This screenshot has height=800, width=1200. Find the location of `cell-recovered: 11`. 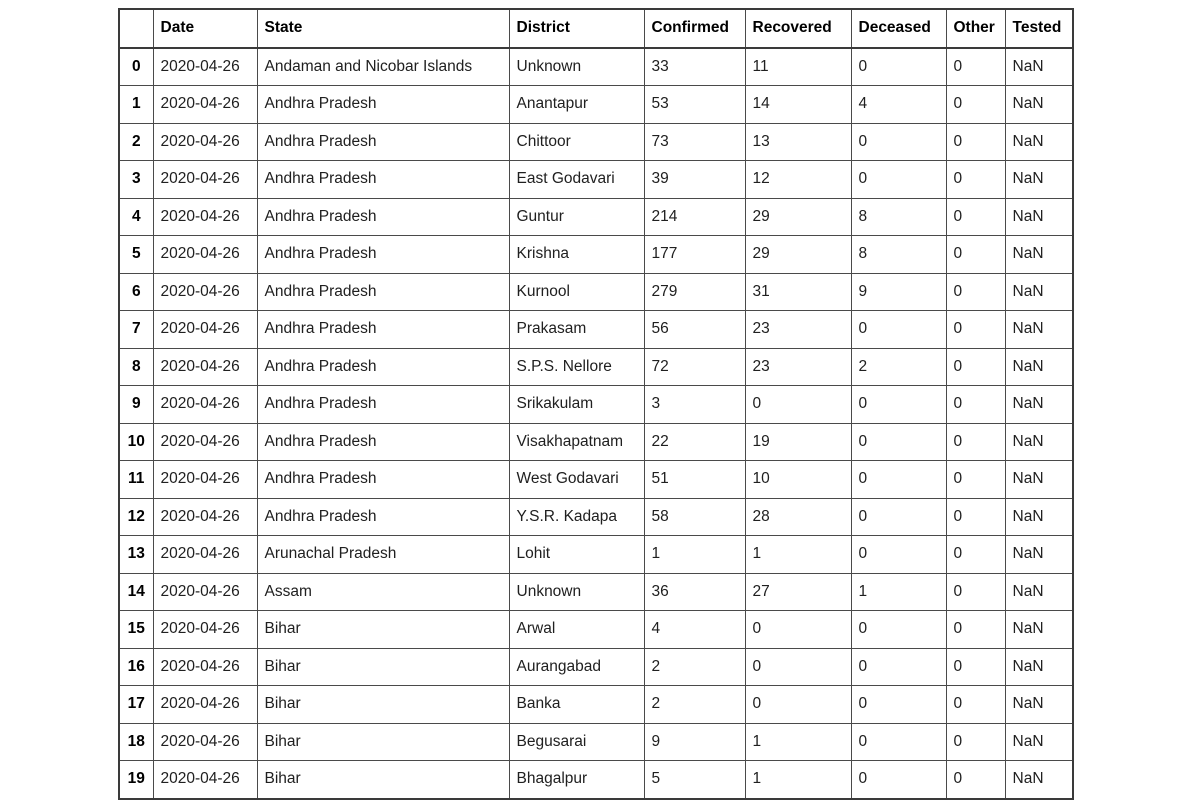

cell-recovered: 11 is located at coordinates (798, 66).